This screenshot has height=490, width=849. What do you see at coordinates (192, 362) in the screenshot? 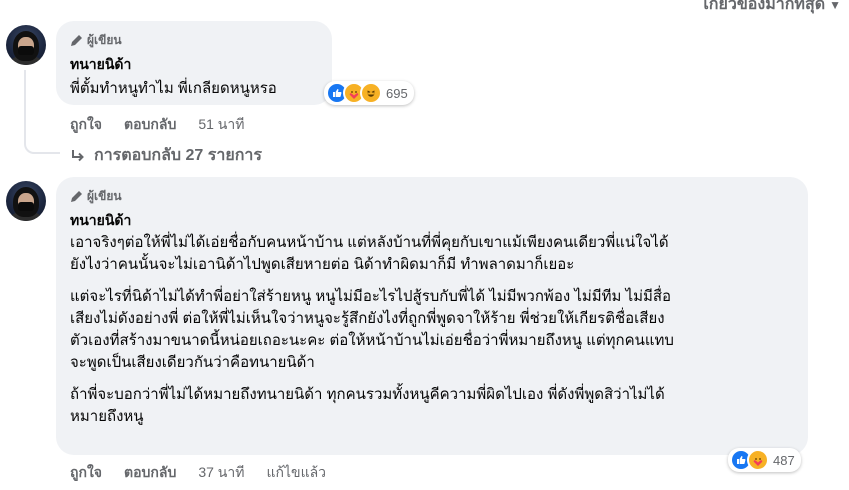
I see `comment-line: จะพูดเป็นเสียงเดียวกันว่าคือทนายนิด้า` at bounding box center [192, 362].